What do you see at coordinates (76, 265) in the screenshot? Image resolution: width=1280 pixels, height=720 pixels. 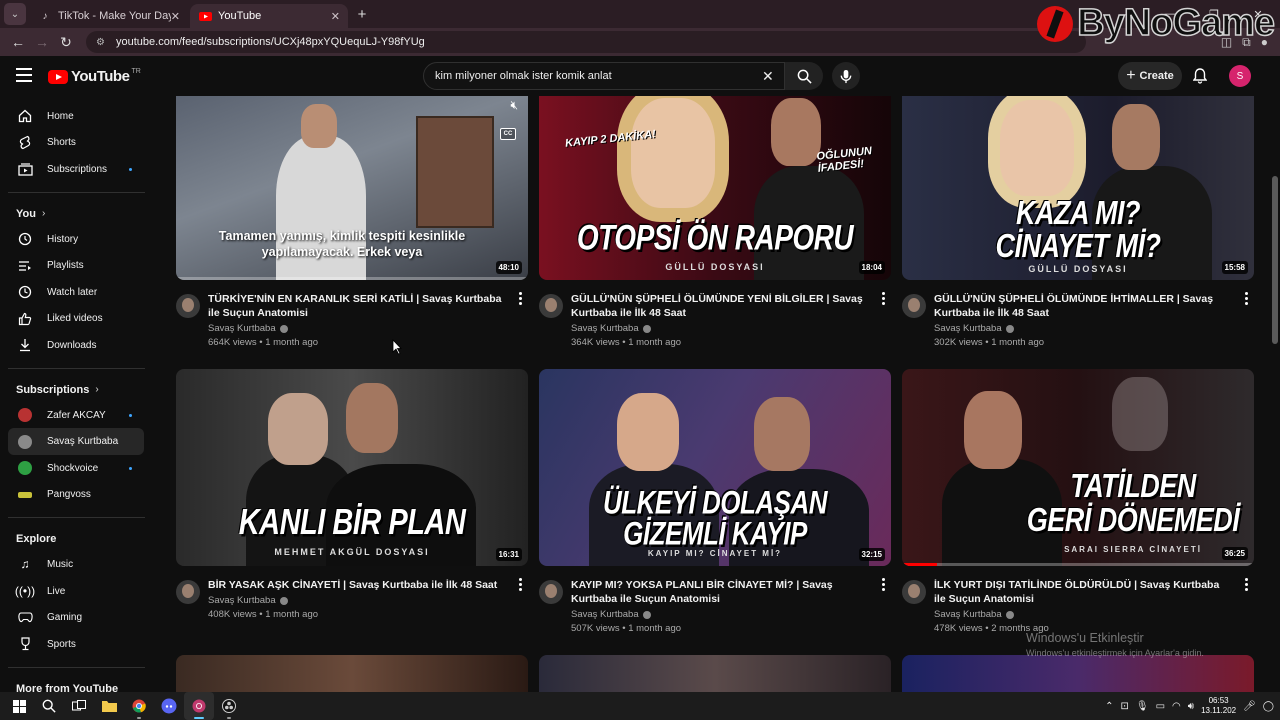 I see `sidebar-item-playlists: Playlists` at bounding box center [76, 265].